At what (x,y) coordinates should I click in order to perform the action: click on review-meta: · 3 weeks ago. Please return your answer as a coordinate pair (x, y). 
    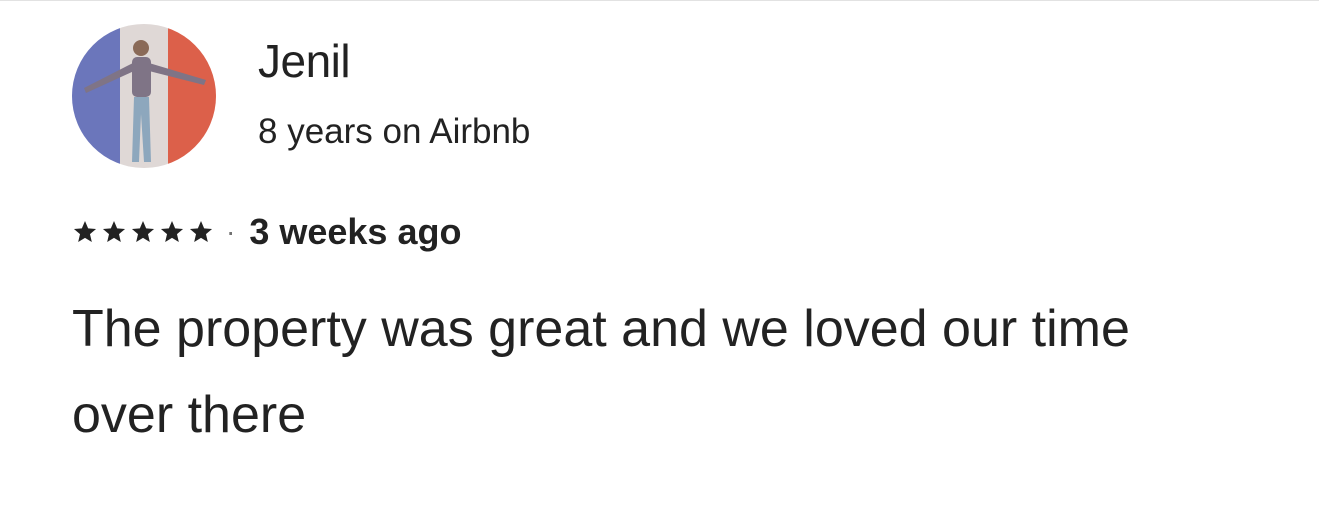
    Looking at the image, I should click on (266, 232).